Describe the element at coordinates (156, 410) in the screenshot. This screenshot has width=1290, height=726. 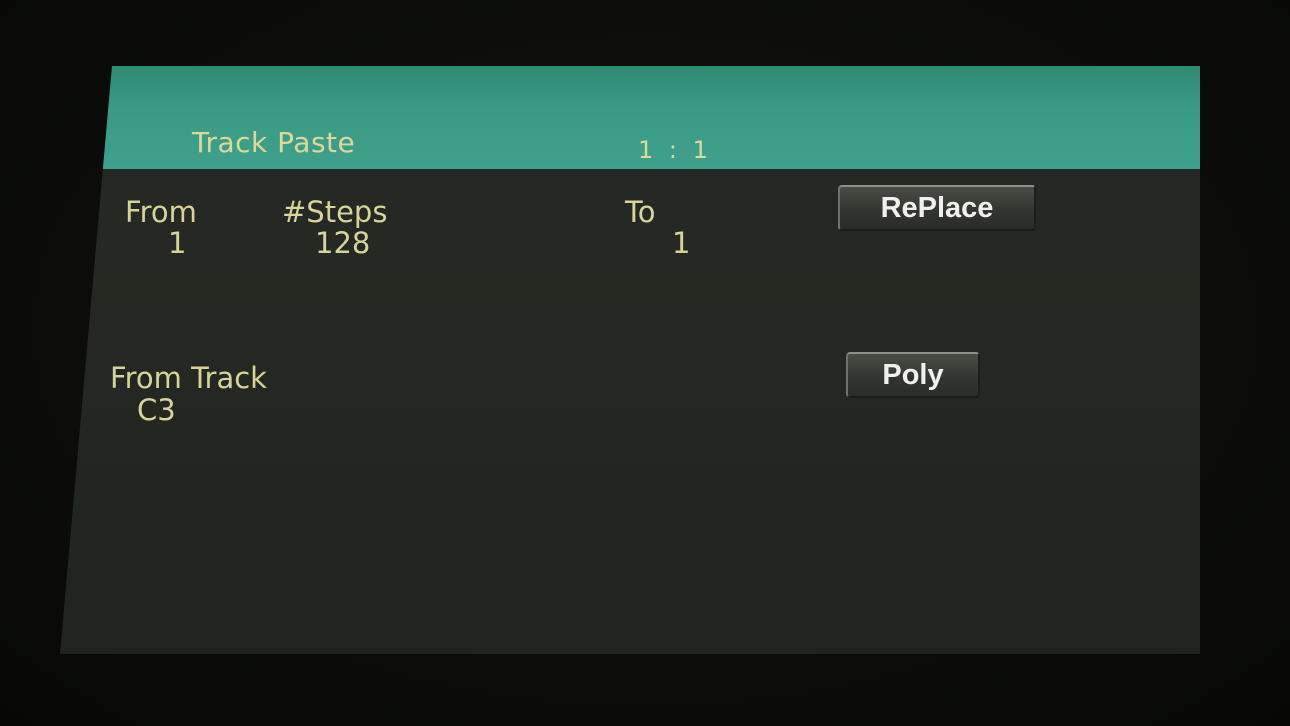
I see `from-track-value: C3` at that location.